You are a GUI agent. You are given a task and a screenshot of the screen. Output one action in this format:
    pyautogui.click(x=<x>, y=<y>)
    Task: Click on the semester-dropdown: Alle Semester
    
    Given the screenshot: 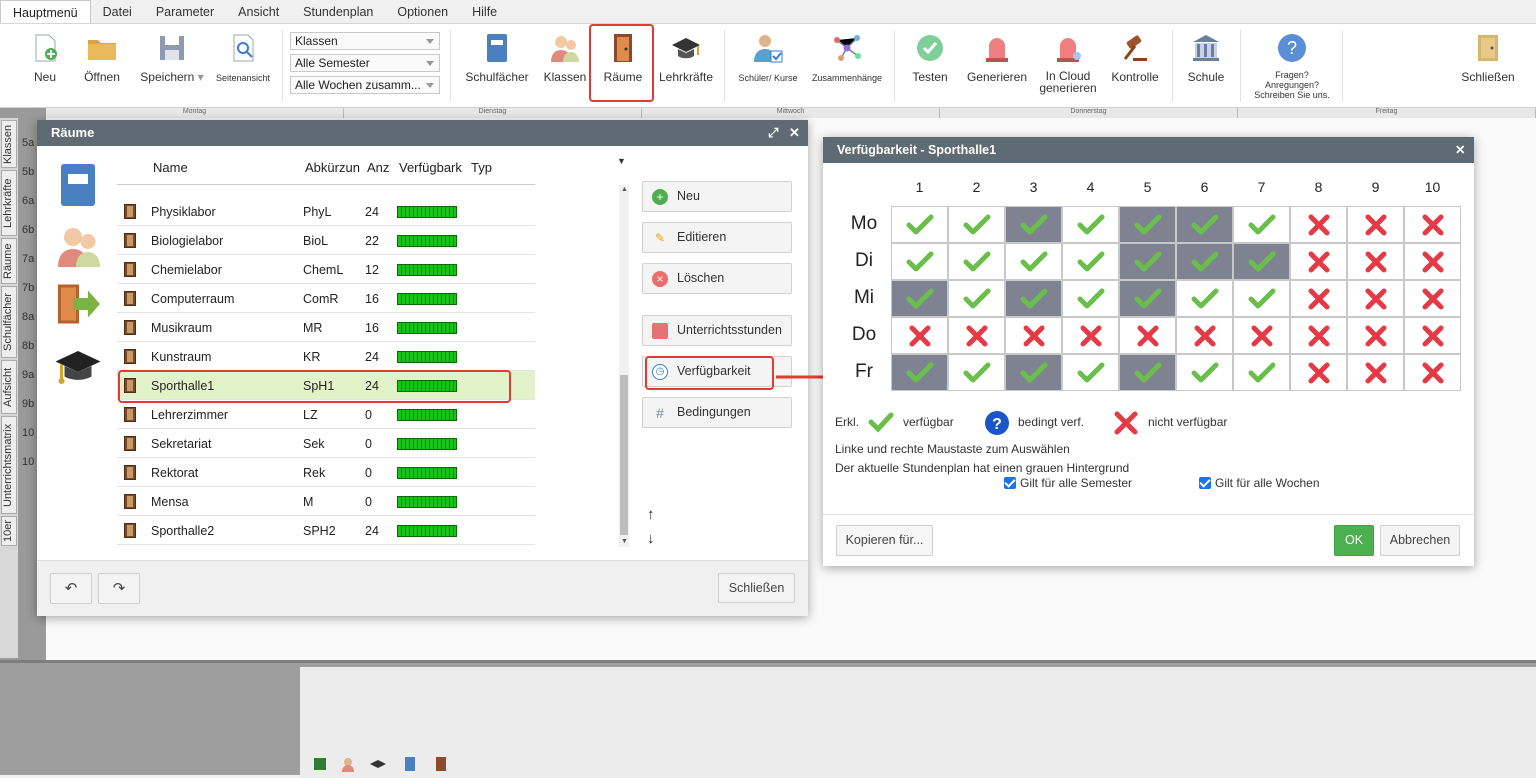 What is the action you would take?
    pyautogui.click(x=365, y=63)
    